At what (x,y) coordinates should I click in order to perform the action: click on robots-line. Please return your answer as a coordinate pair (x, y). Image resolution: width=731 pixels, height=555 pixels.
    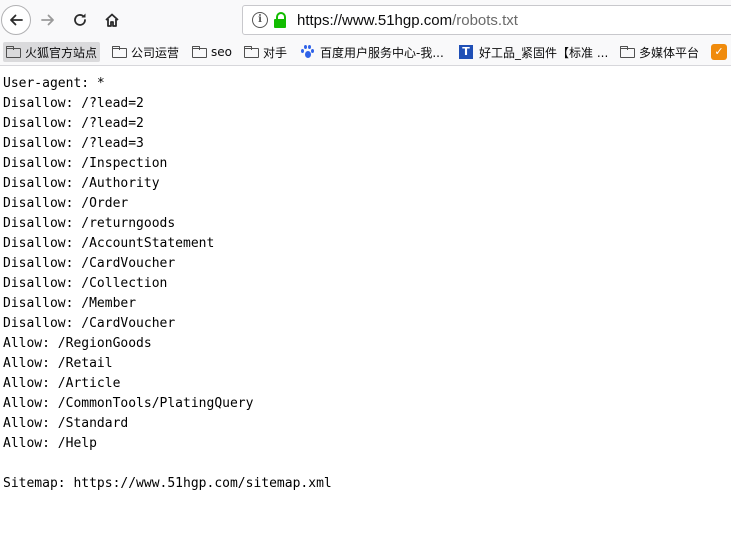
    Looking at the image, I should click on (167, 464).